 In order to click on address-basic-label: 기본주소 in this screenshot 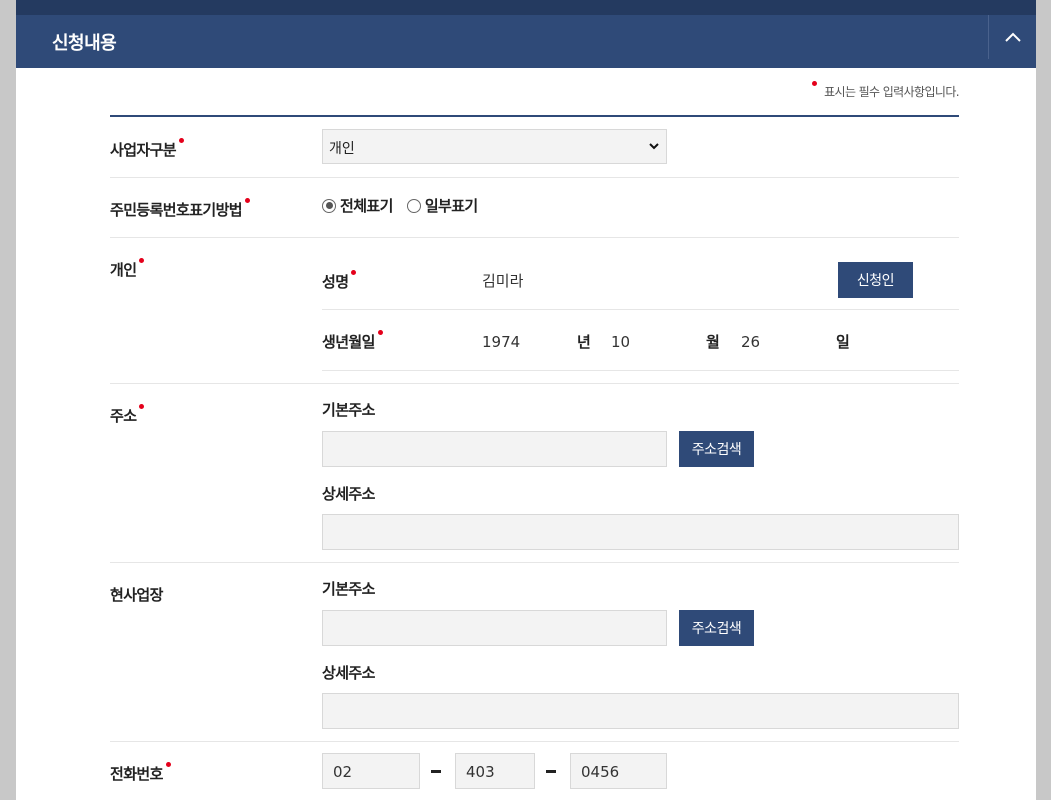, I will do `click(348, 410)`.